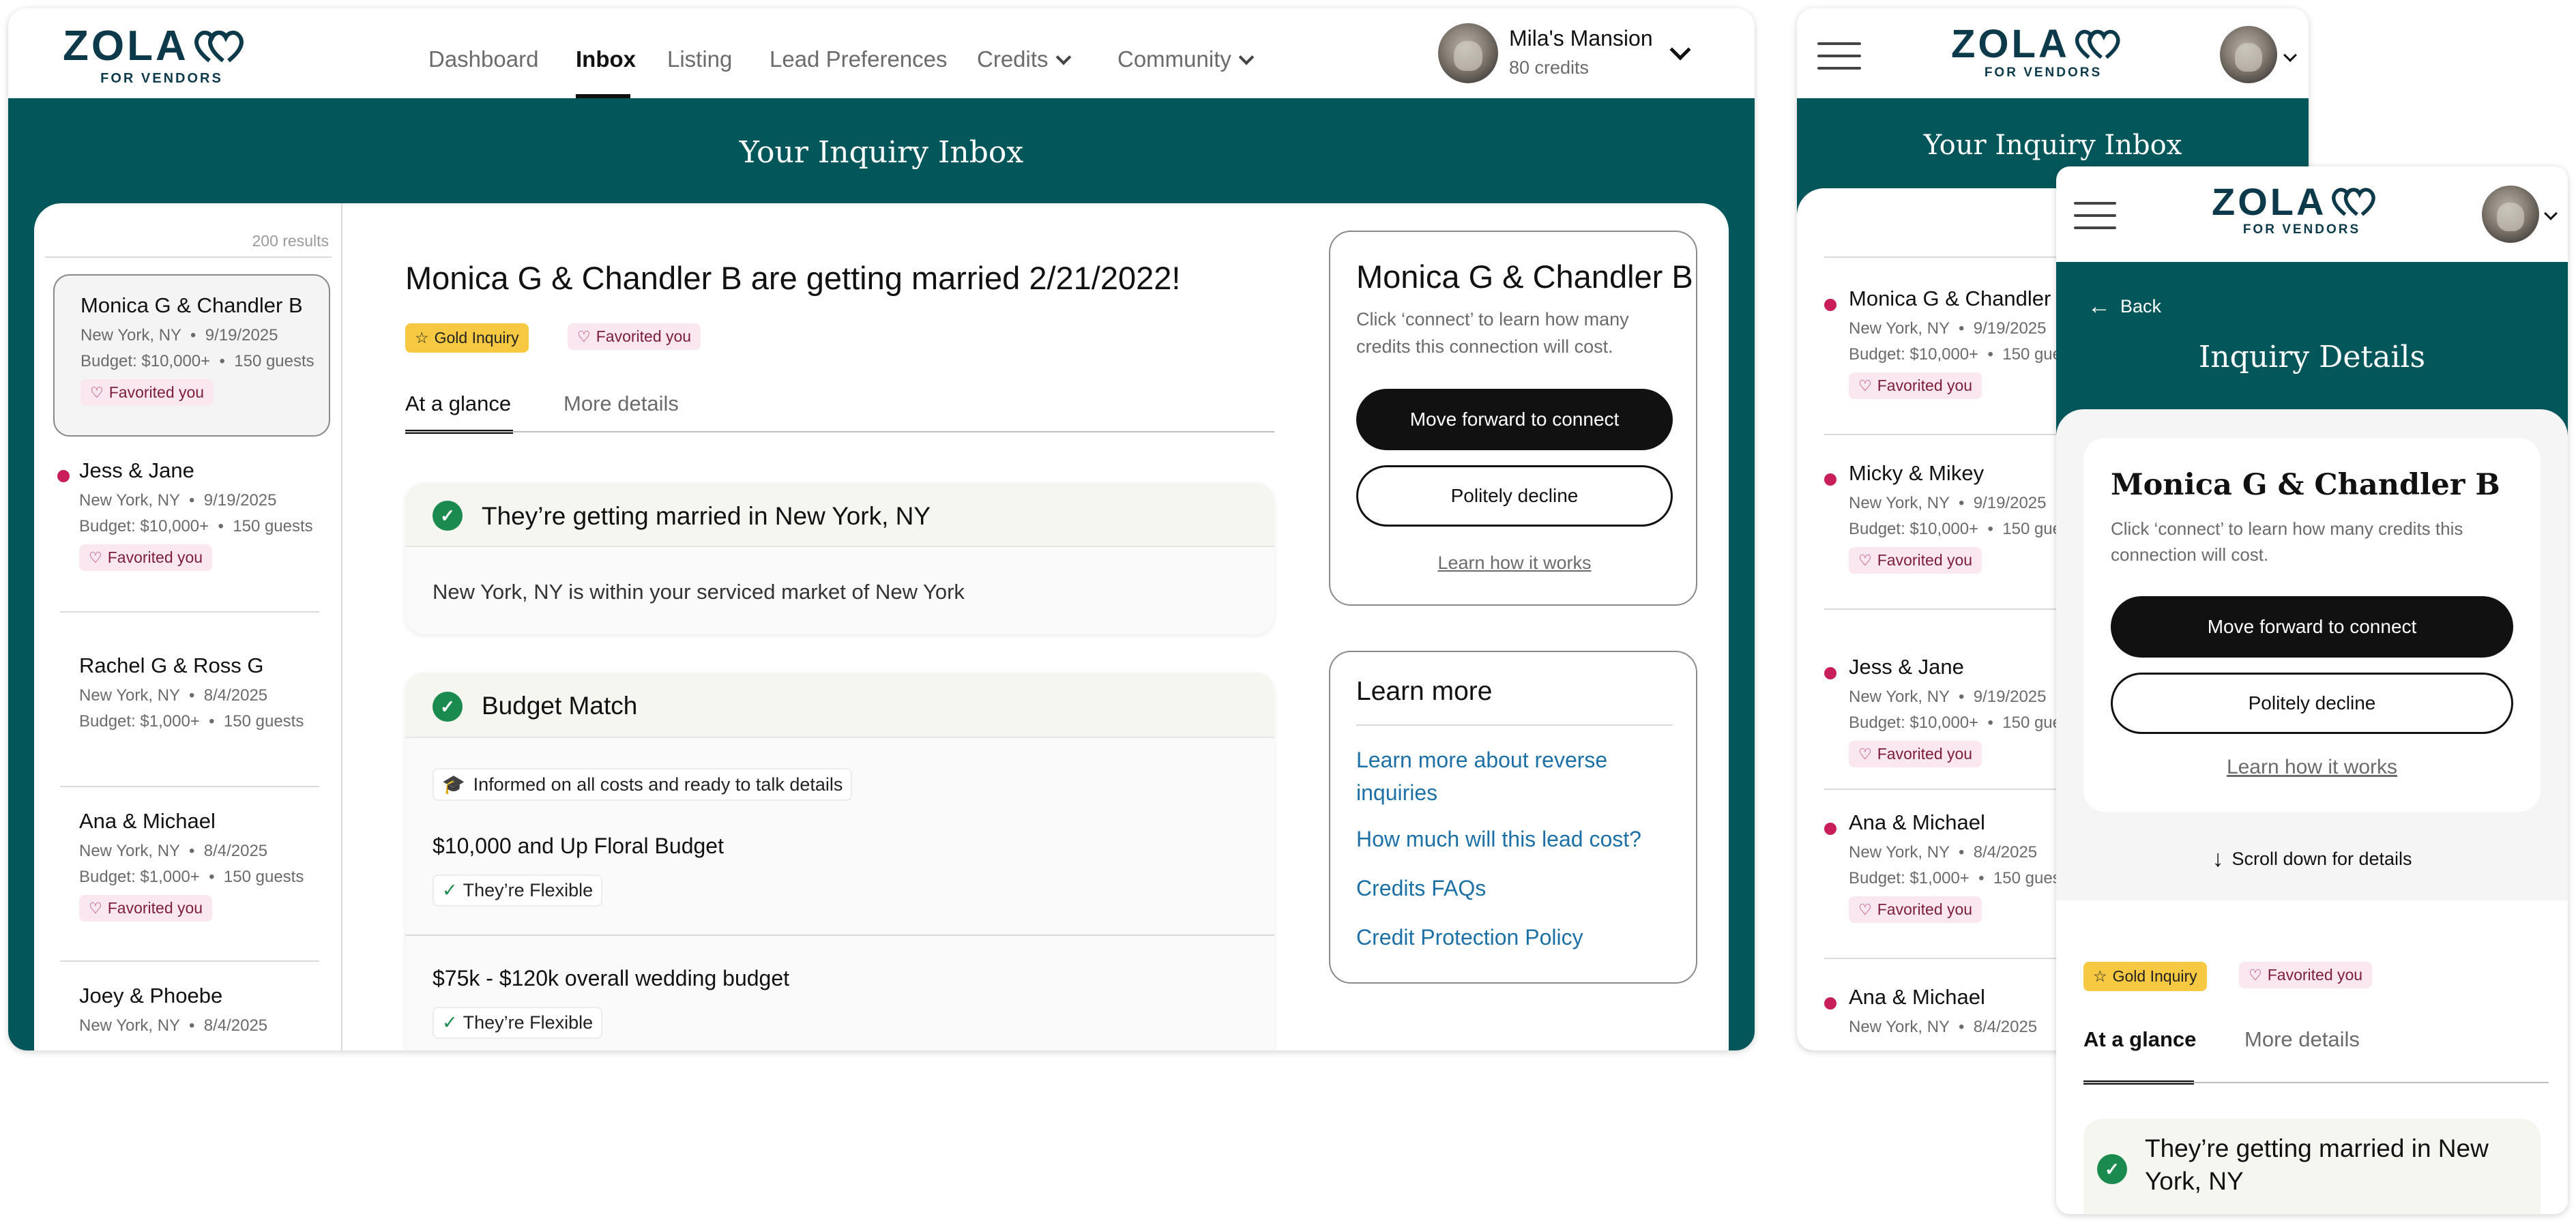 This screenshot has width=2576, height=1221. I want to click on location-title: They’re getting married in New York, NY, so click(2317, 1164).